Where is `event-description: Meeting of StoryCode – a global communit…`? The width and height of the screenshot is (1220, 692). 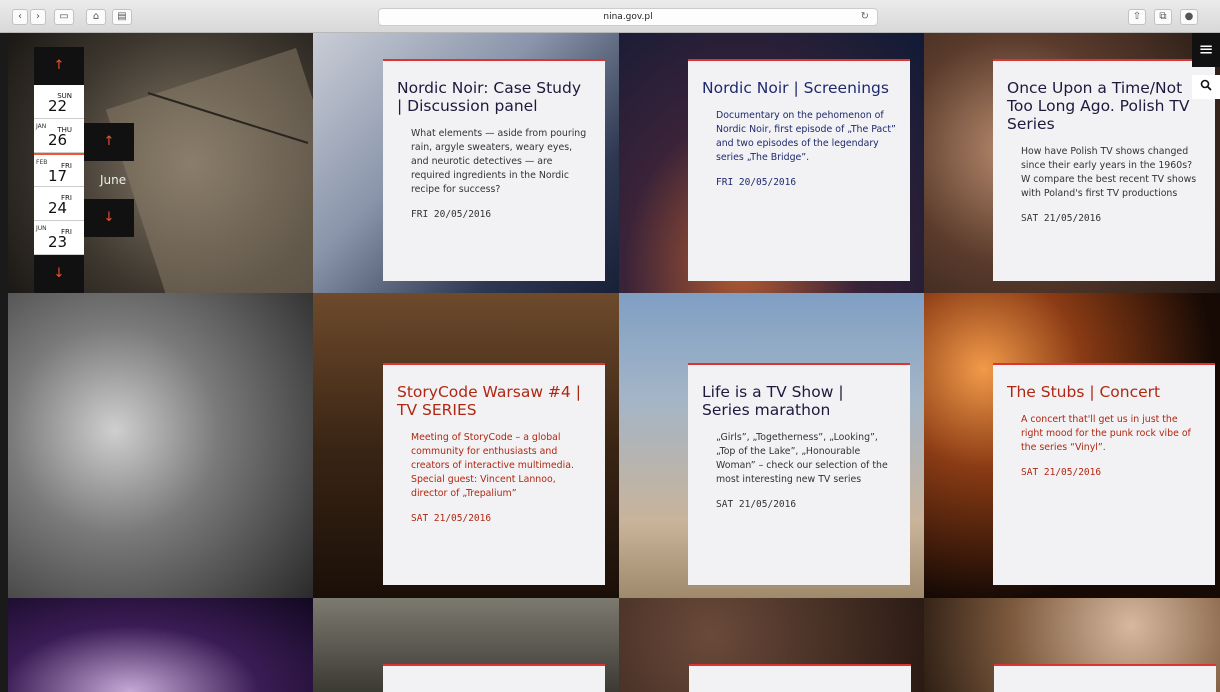
event-description: Meeting of StoryCode – a global communit… is located at coordinates (492, 465).